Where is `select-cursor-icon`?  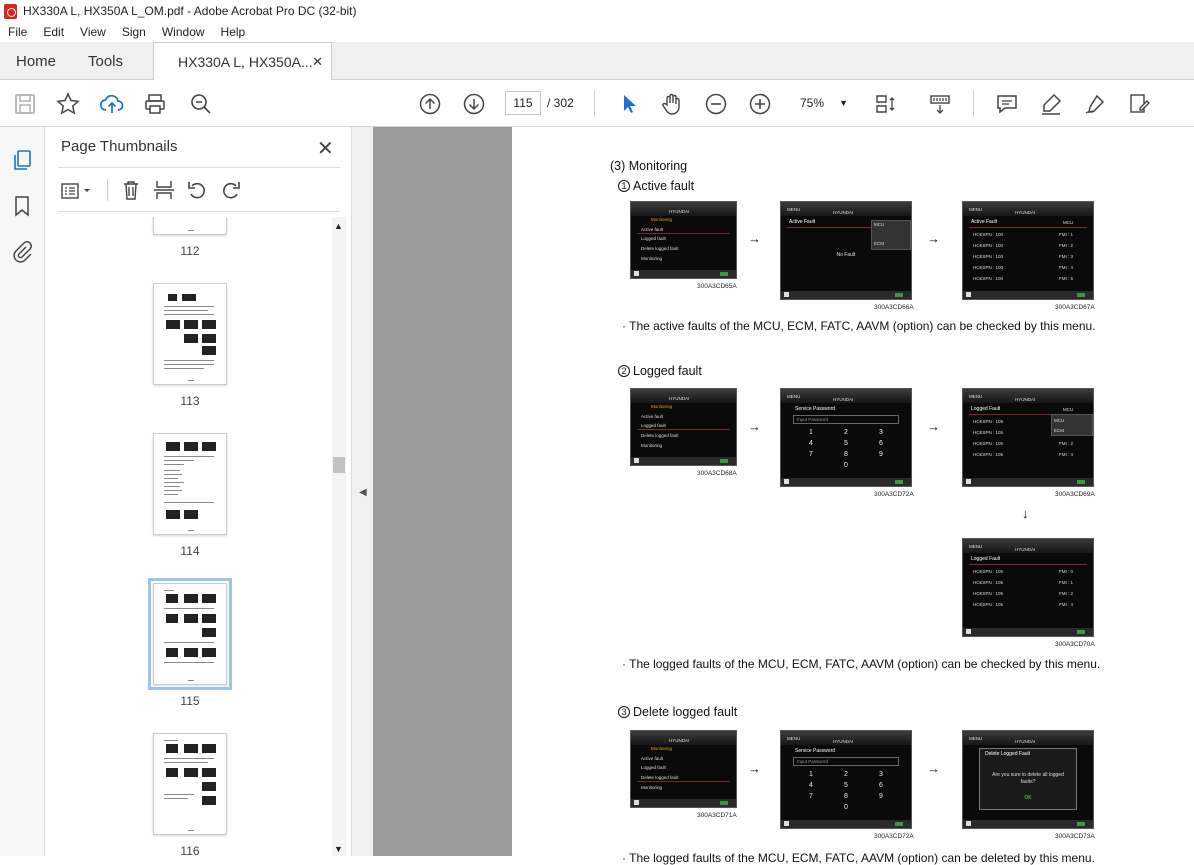
select-cursor-icon is located at coordinates (629, 104).